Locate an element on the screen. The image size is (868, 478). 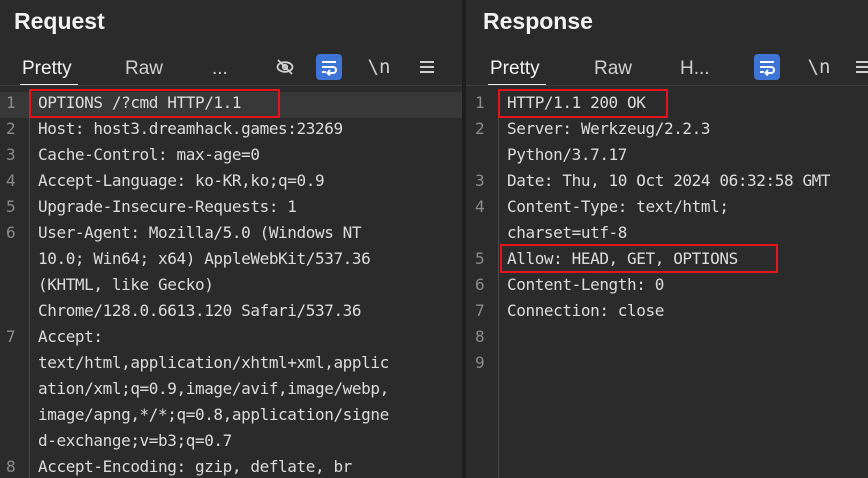
code-line: text/html,application/xhtml+xml,applic is located at coordinates (231, 365).